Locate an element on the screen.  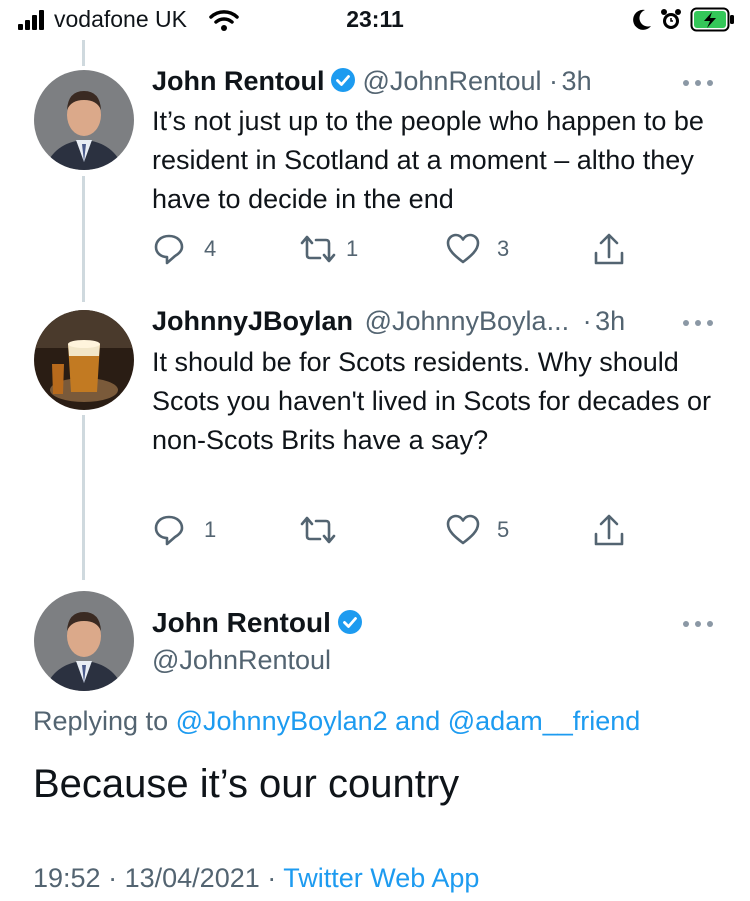
tweet-header: John Rentoul @JohnRentoul · 3h is located at coordinates (372, 81).